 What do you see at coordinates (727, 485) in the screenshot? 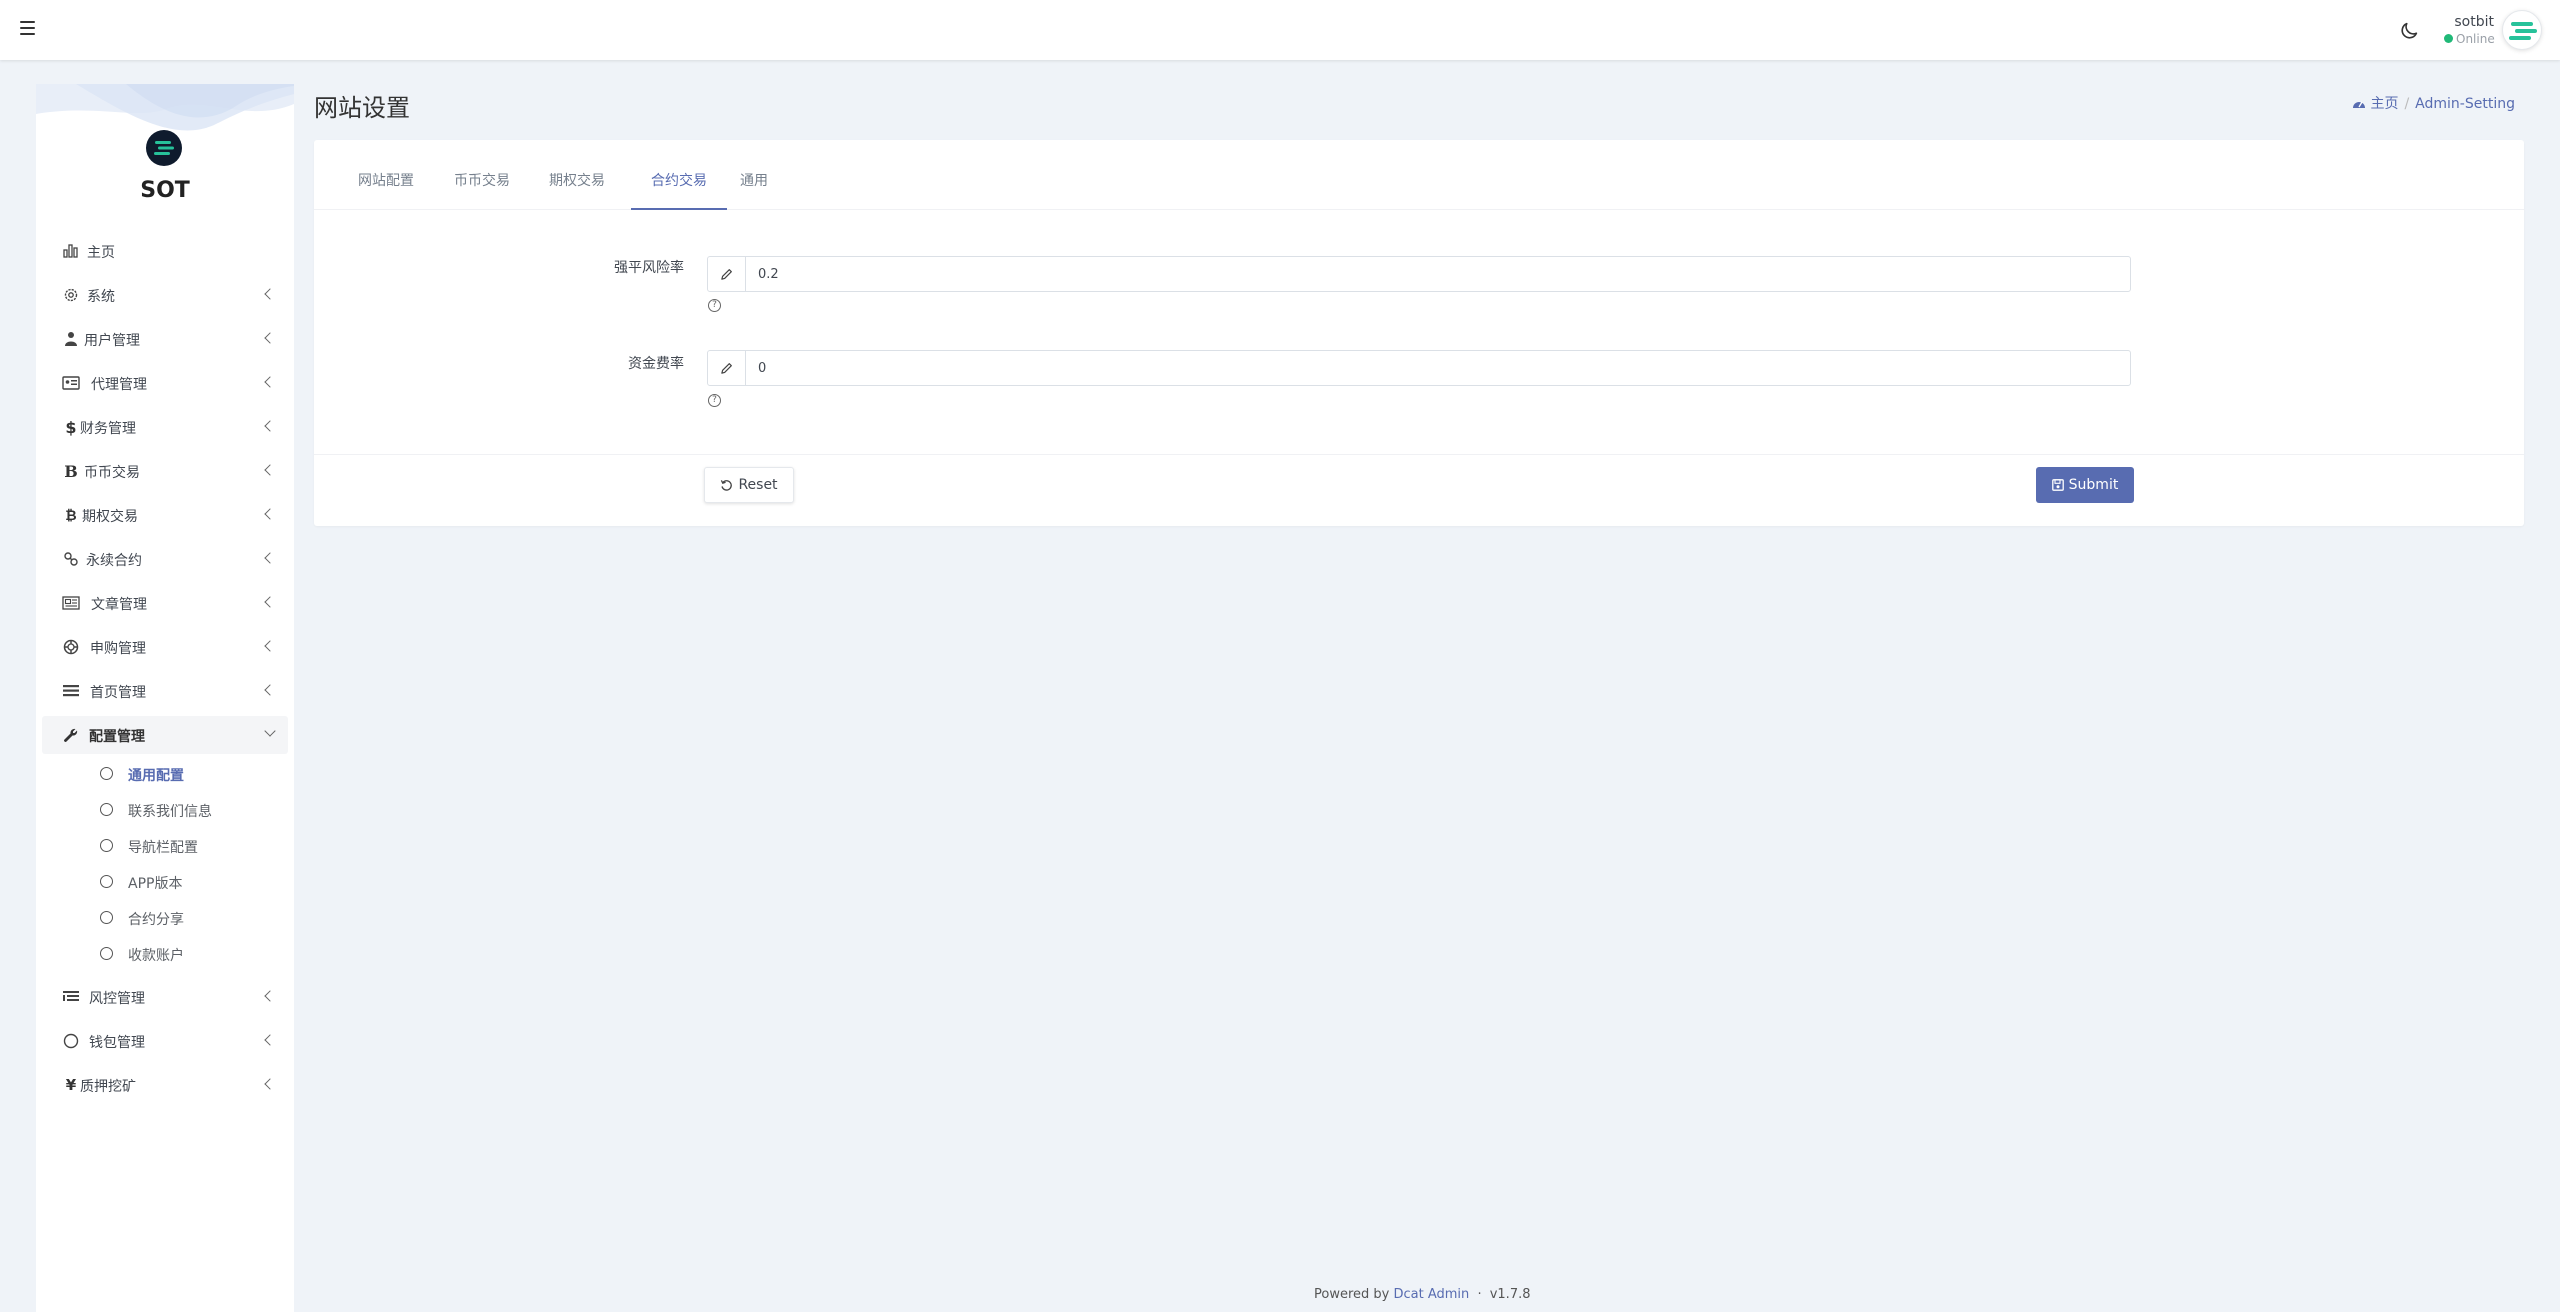
I see `undo-icon` at bounding box center [727, 485].